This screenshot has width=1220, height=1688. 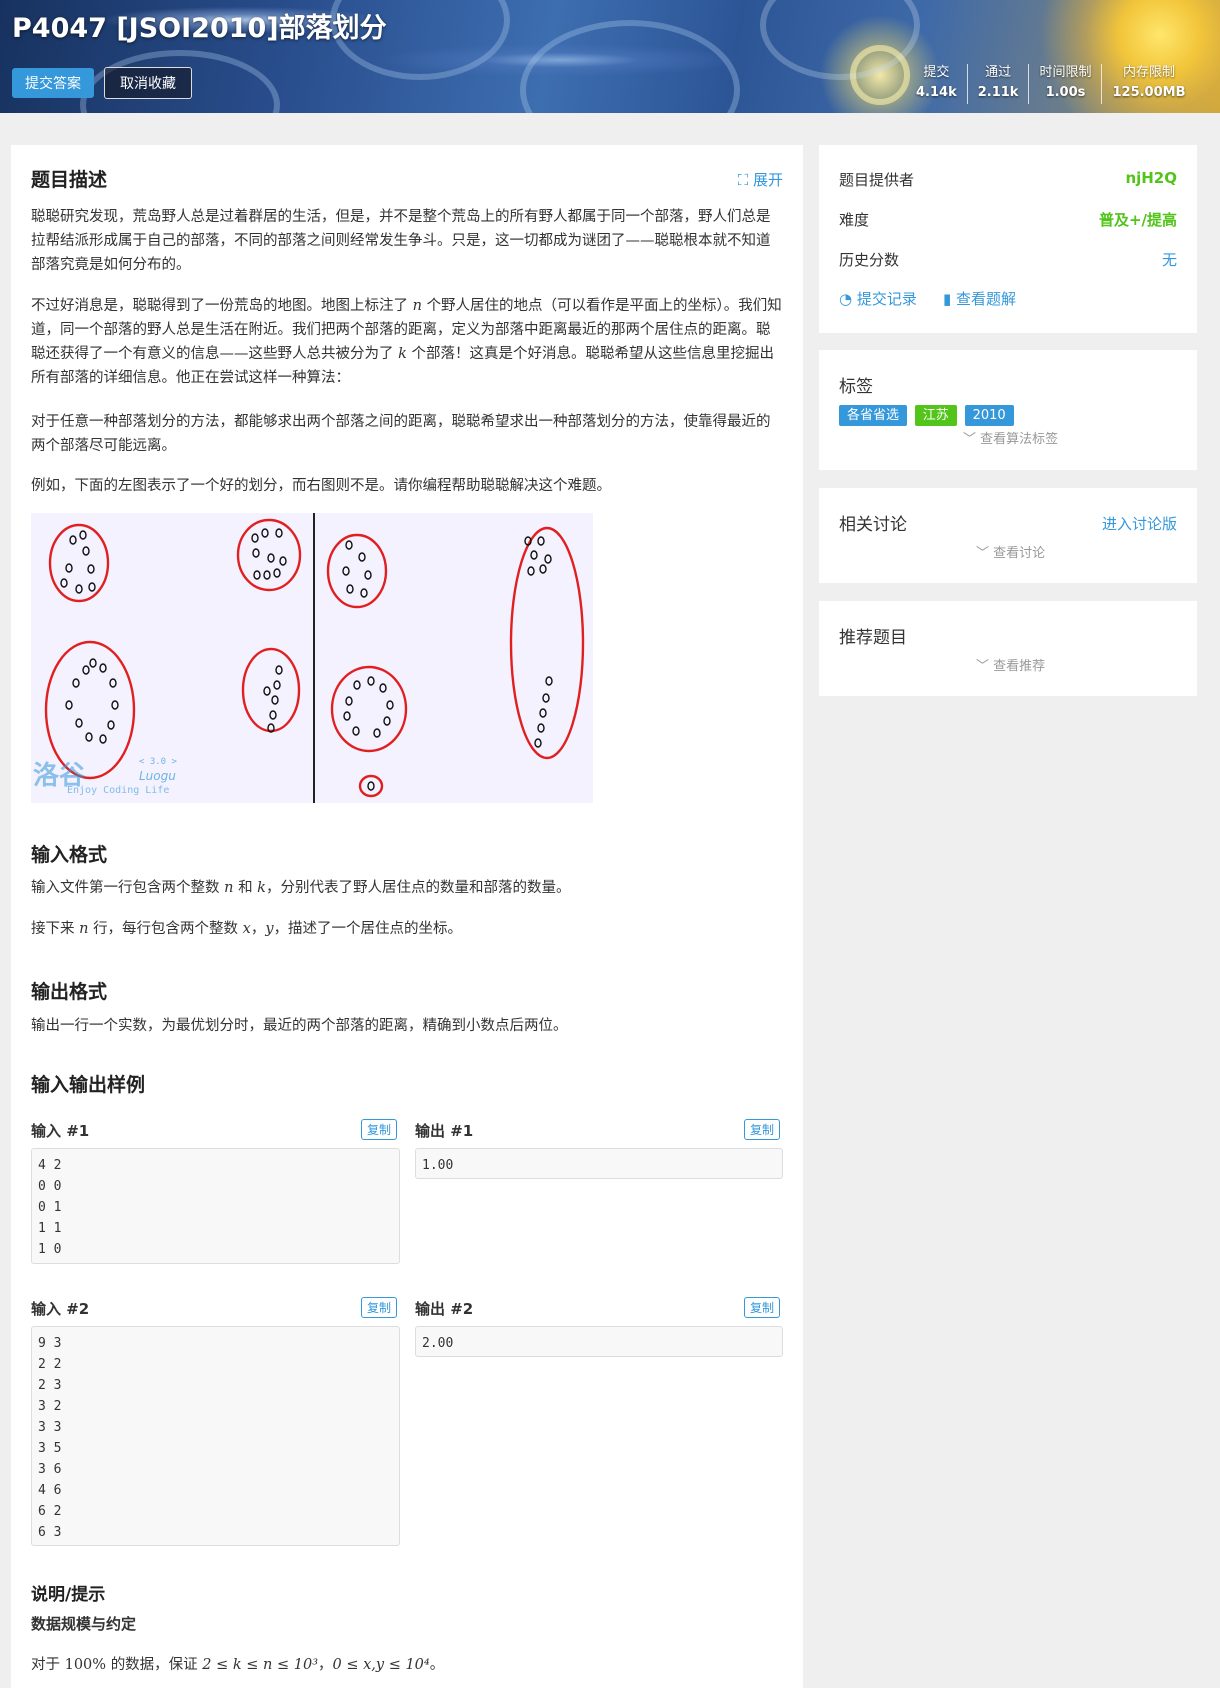 I want to click on tag-2010: 2010, so click(x=989, y=415).